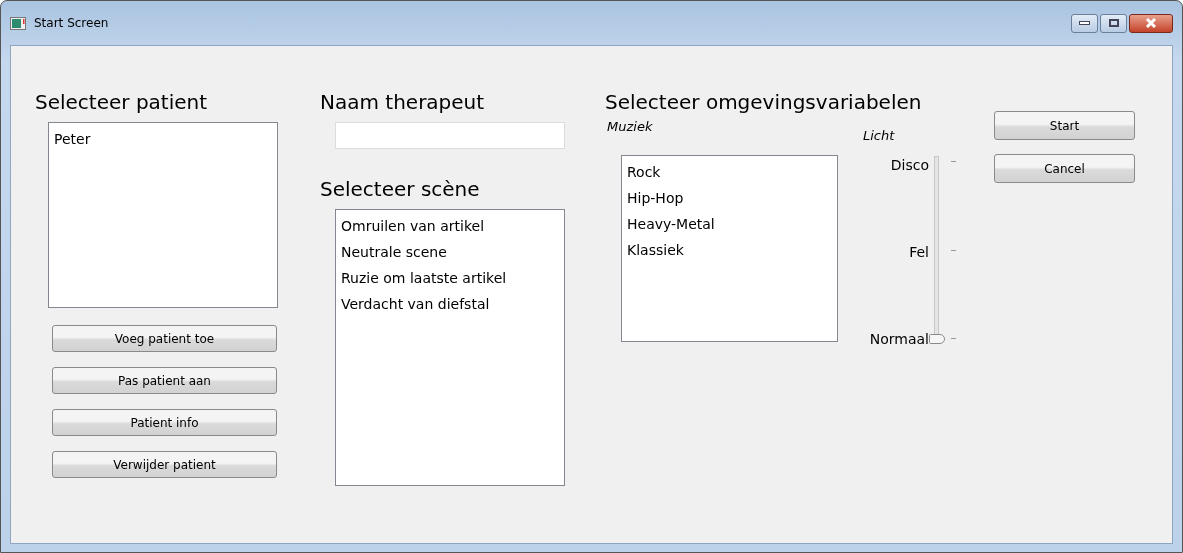 The height and width of the screenshot is (553, 1183). I want to click on music-label: Muziek, so click(630, 126).